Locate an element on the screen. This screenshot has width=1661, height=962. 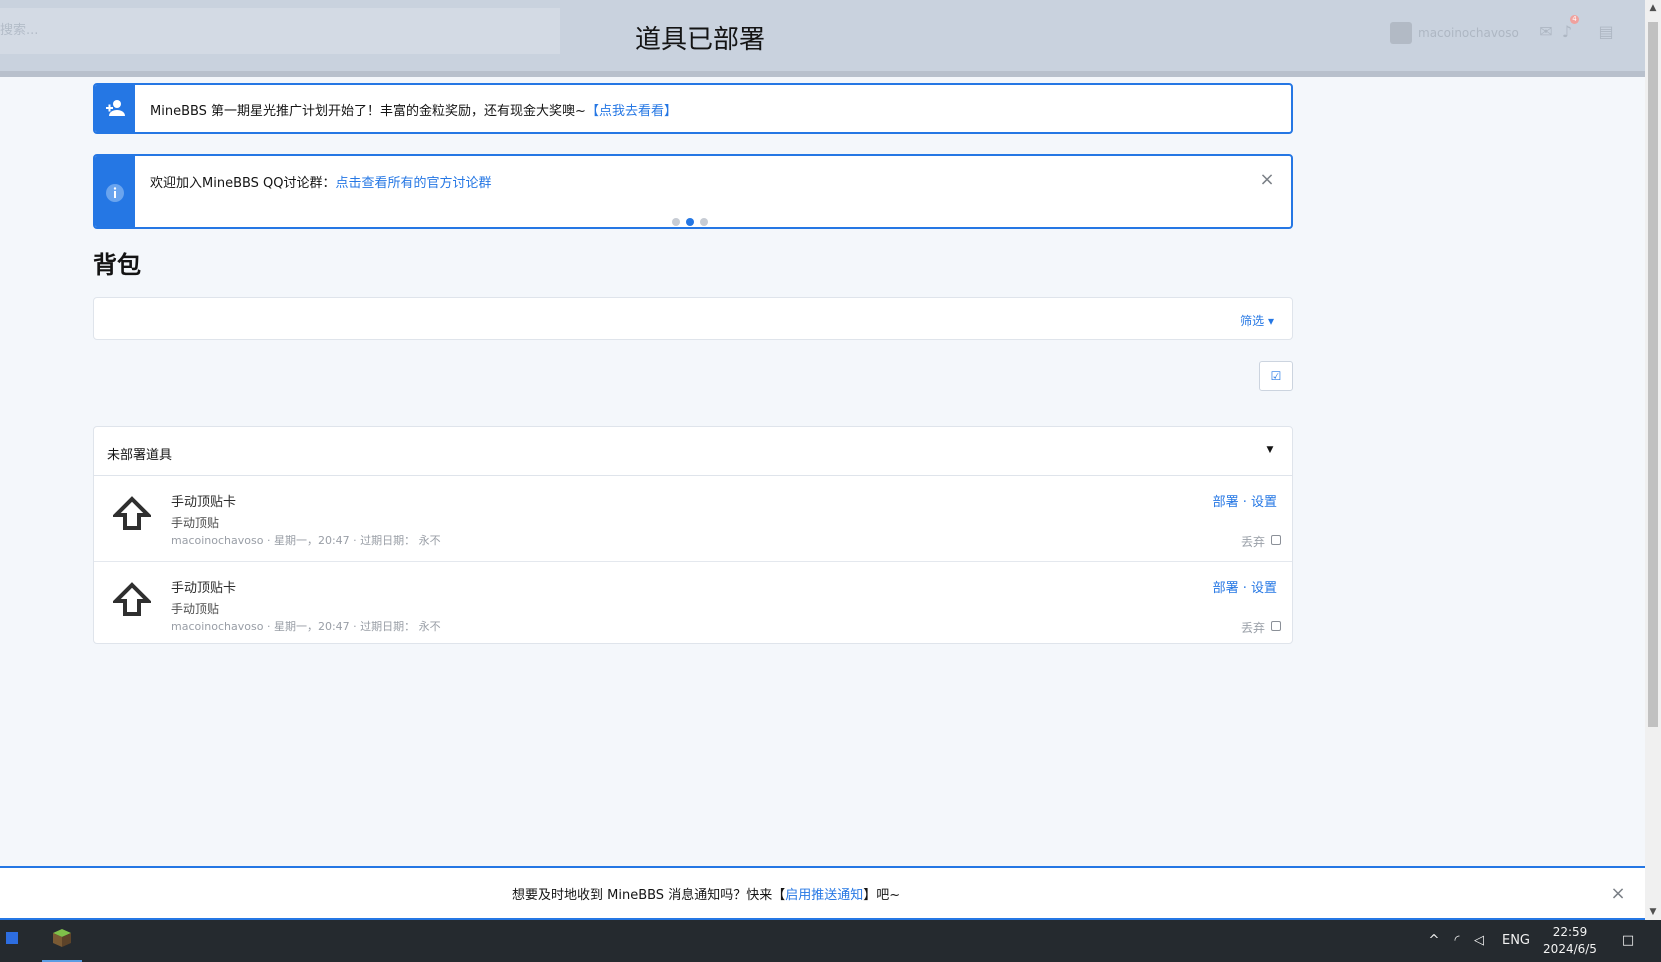
checkbox-icon: ☑ is located at coordinates (1276, 376).